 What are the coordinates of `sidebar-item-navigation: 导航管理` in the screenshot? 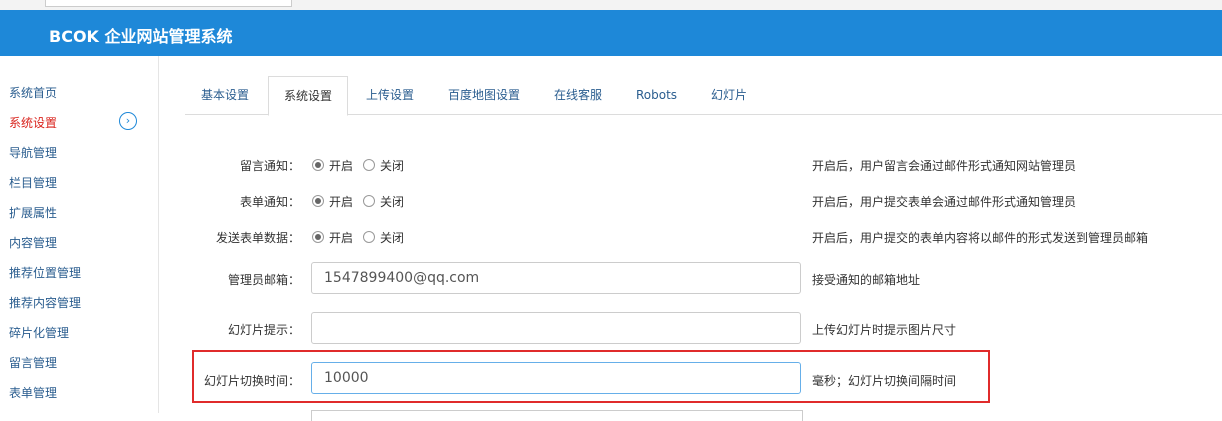 It's located at (33, 152).